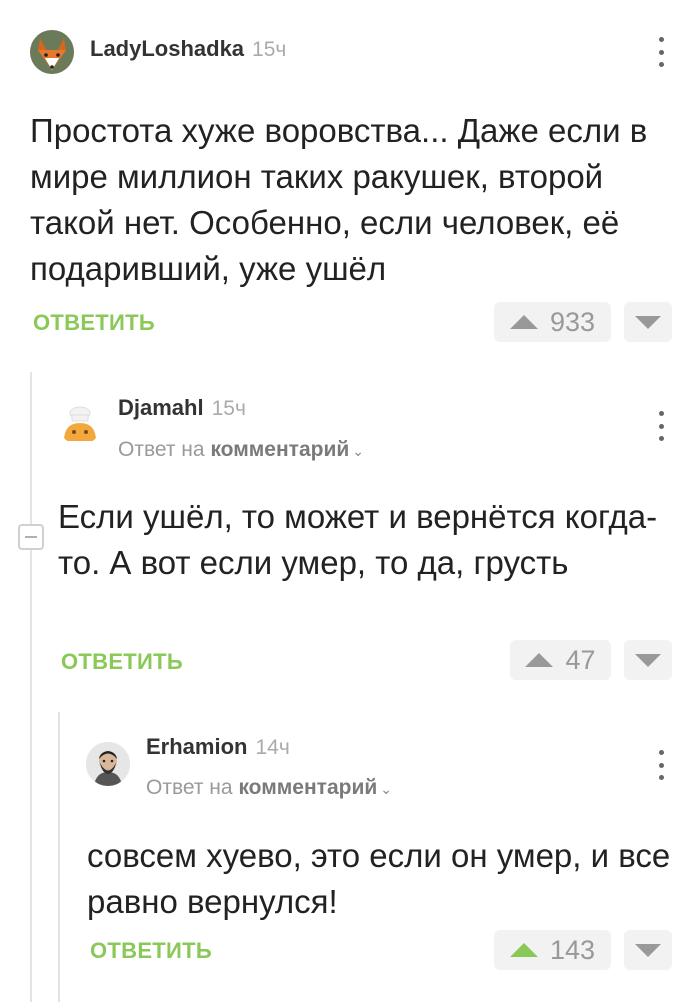 This screenshot has height=1002, width=700. Describe the element at coordinates (52, 52) in the screenshot. I see `fox-avatar-icon` at that location.